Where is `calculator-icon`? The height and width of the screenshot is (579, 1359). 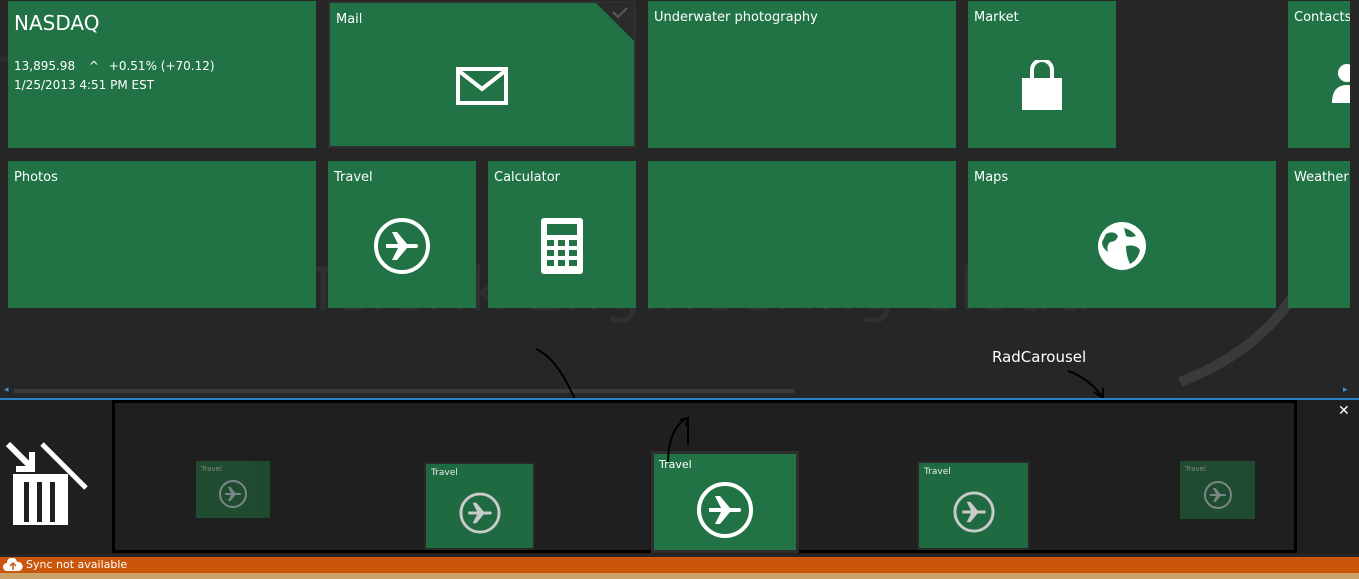
calculator-icon is located at coordinates (562, 246).